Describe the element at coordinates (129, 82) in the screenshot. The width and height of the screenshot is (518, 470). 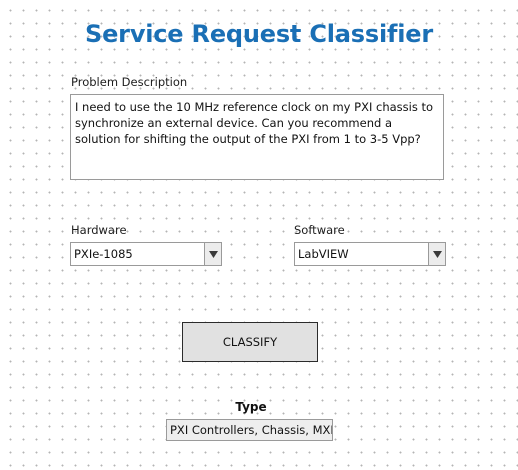
I see `problem-description-label: Problem Description` at that location.